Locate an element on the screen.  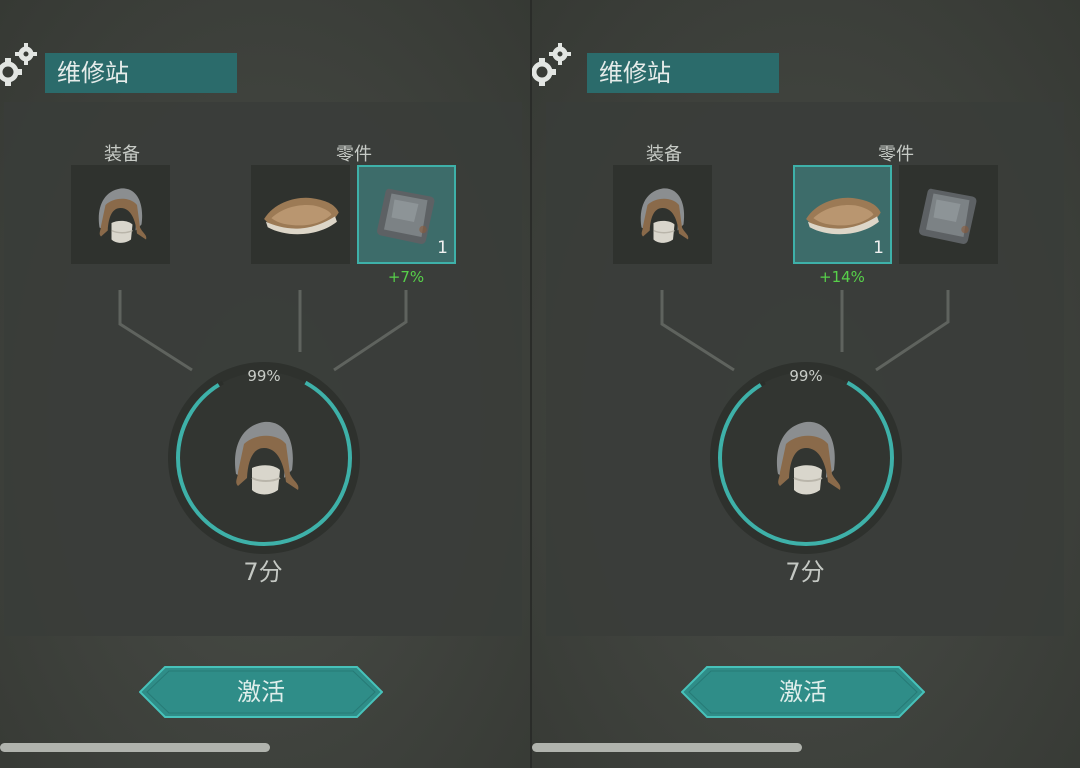
part-slot-metal: 1 is located at coordinates (406, 214).